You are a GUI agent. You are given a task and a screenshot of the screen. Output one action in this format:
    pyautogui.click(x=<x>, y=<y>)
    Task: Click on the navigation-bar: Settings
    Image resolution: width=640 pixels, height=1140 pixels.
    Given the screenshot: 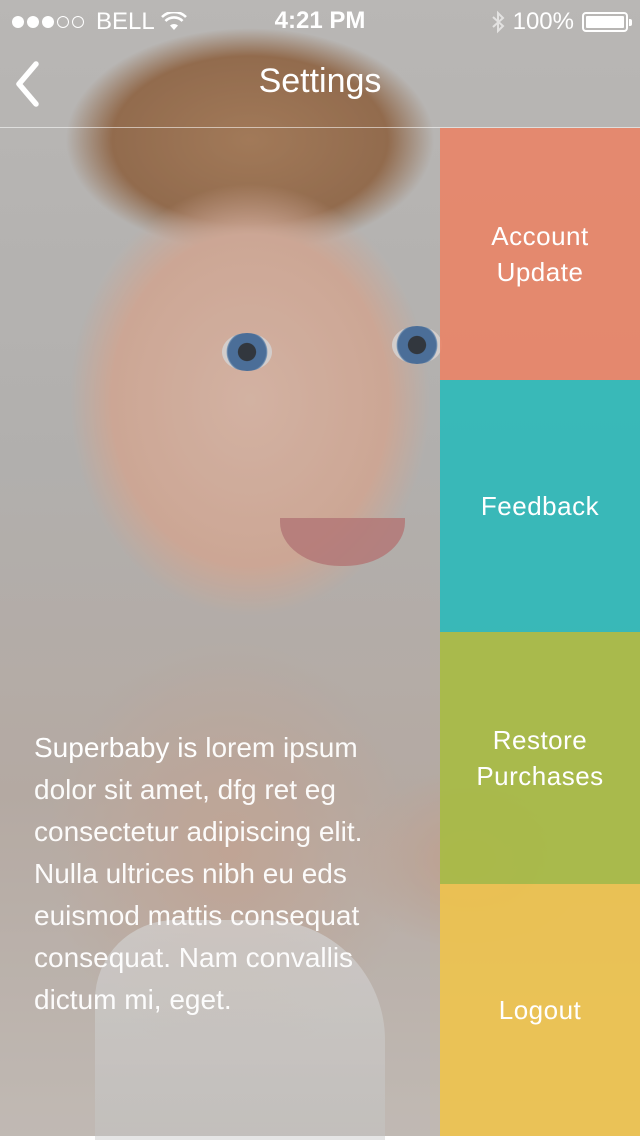 What is the action you would take?
    pyautogui.click(x=320, y=84)
    